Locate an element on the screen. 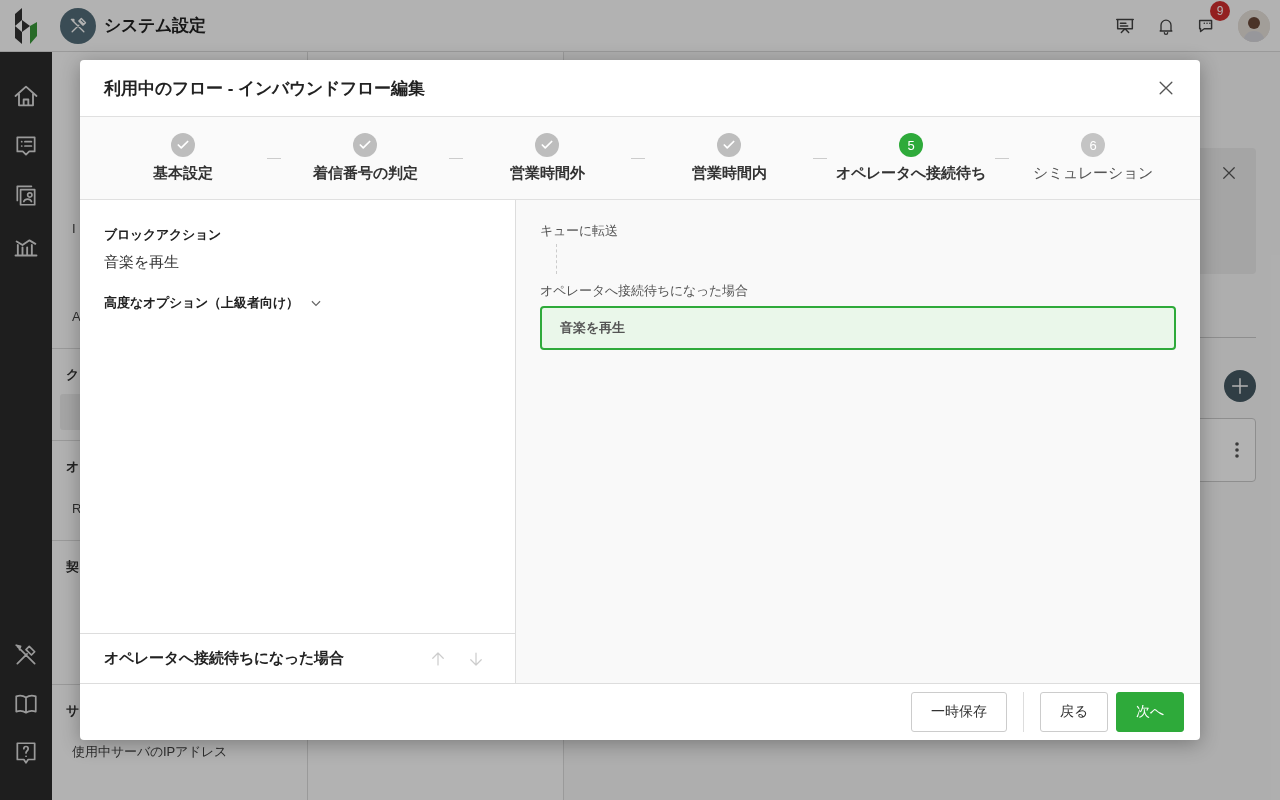  step-label: 着信番号の判定 is located at coordinates (365, 173).